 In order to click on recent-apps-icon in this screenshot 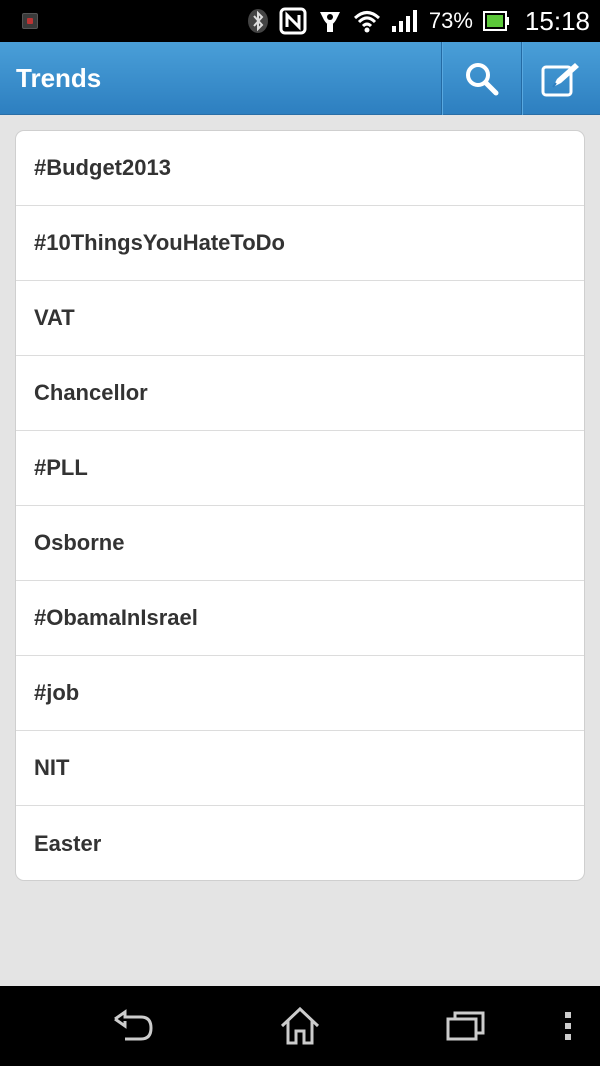, I will do `click(465, 1026)`.